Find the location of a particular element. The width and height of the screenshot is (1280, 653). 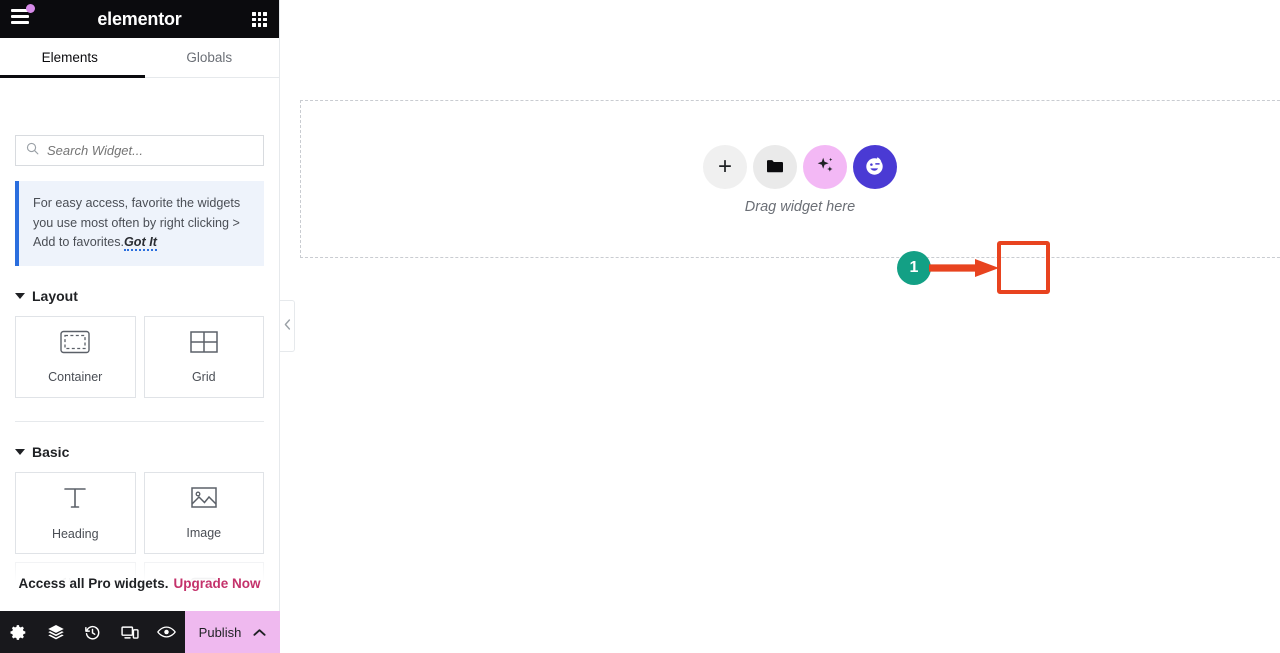

widget-grid-label: Grid is located at coordinates (203, 376).